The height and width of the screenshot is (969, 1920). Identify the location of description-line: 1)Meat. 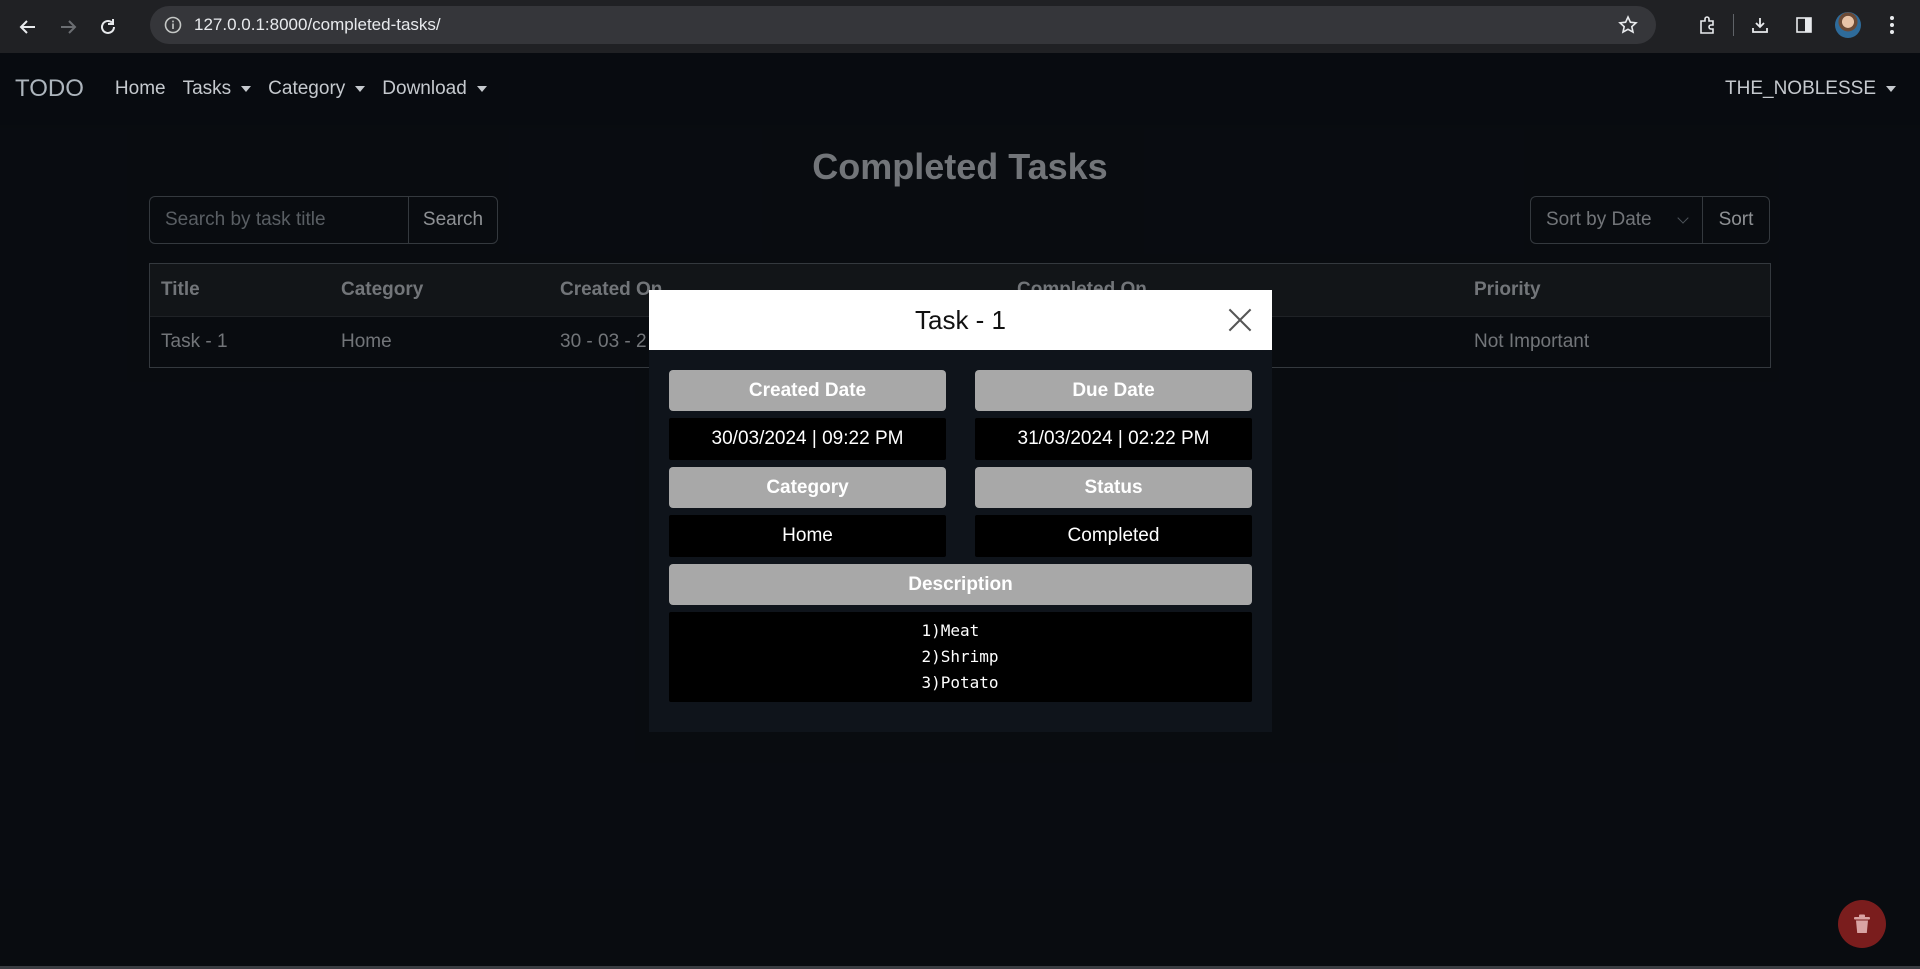
(950, 630).